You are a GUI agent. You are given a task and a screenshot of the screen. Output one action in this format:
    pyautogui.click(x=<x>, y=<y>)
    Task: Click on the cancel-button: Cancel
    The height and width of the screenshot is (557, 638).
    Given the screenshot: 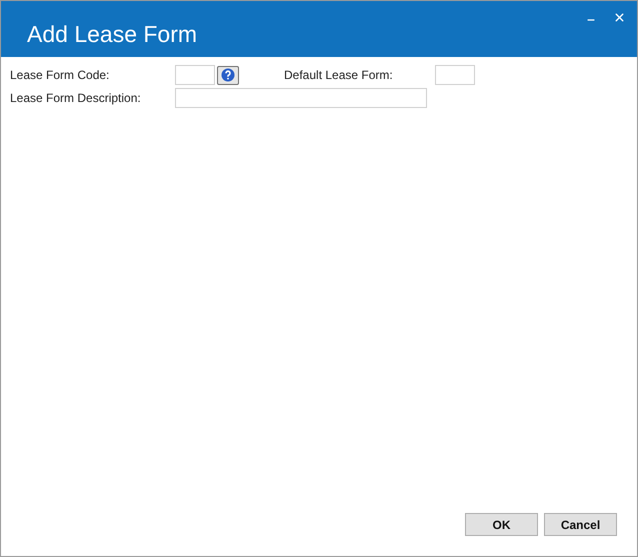 What is the action you would take?
    pyautogui.click(x=580, y=524)
    